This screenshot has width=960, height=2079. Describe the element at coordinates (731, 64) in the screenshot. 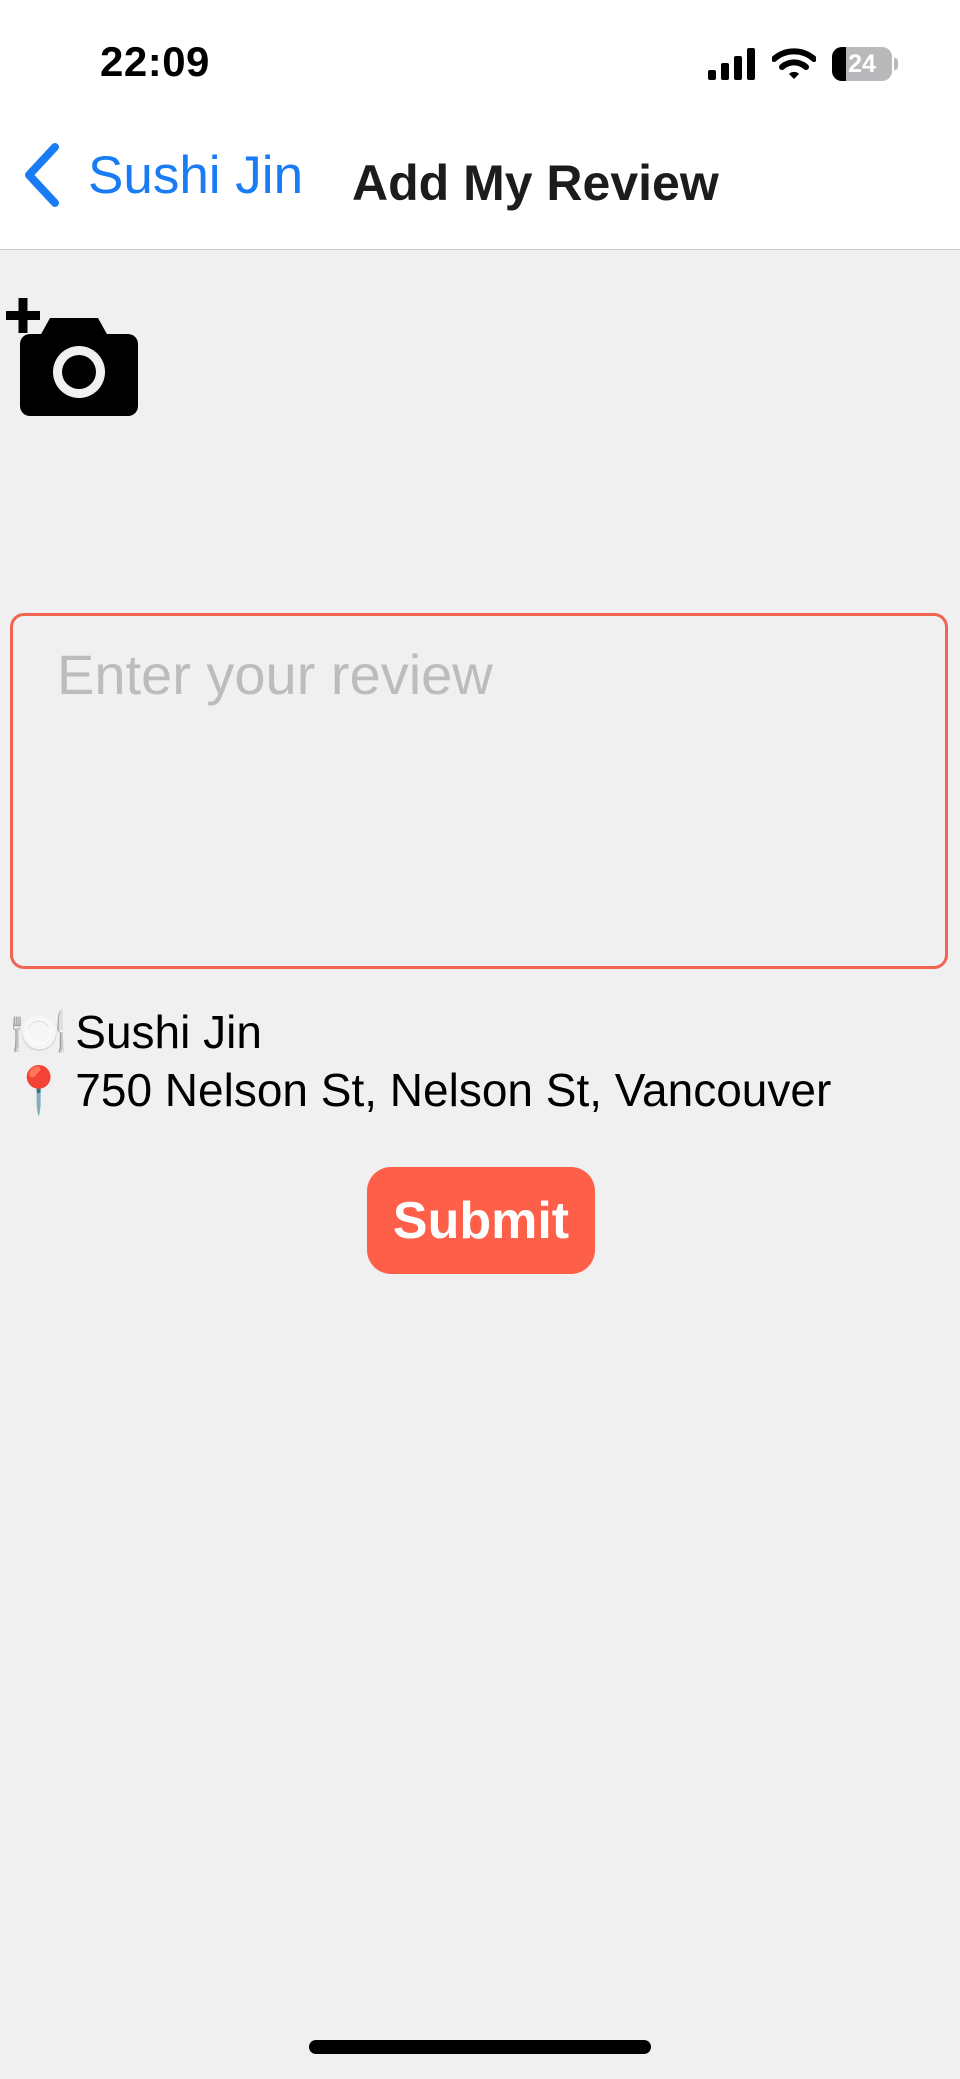

I see `cellular-signal-icon` at that location.